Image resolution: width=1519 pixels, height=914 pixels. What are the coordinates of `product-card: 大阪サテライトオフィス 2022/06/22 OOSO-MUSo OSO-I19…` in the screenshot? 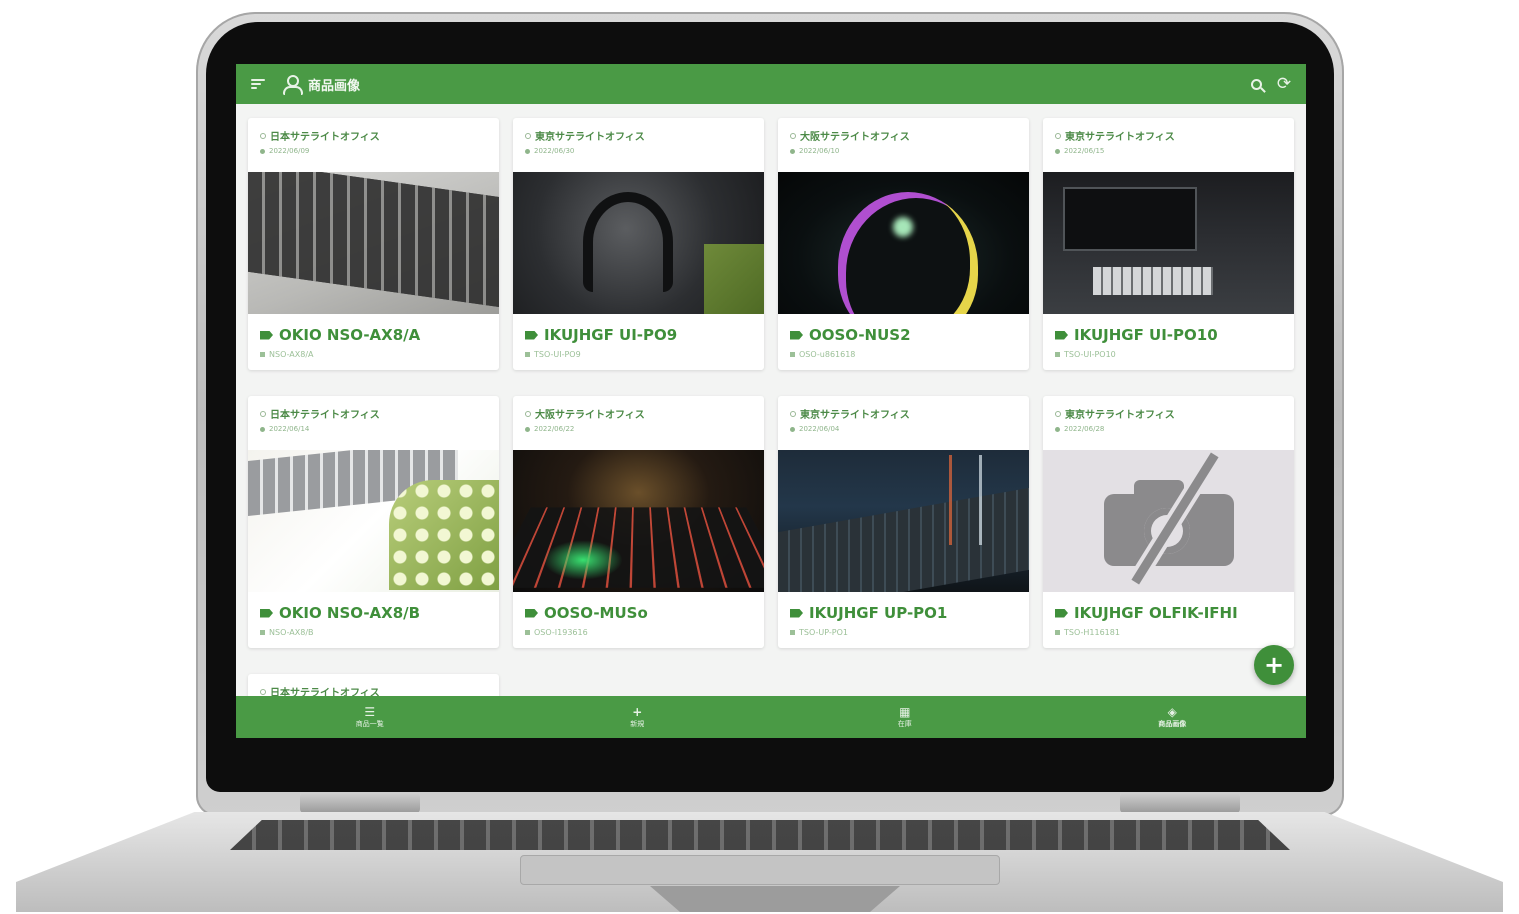 It's located at (638, 522).